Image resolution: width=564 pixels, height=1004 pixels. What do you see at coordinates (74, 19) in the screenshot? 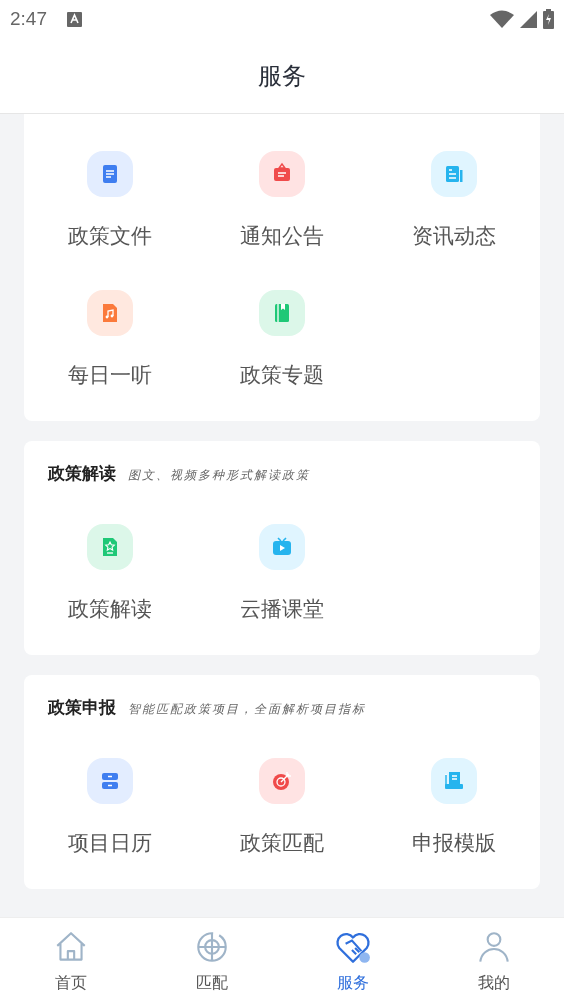
I see `keyboard-icon` at bounding box center [74, 19].